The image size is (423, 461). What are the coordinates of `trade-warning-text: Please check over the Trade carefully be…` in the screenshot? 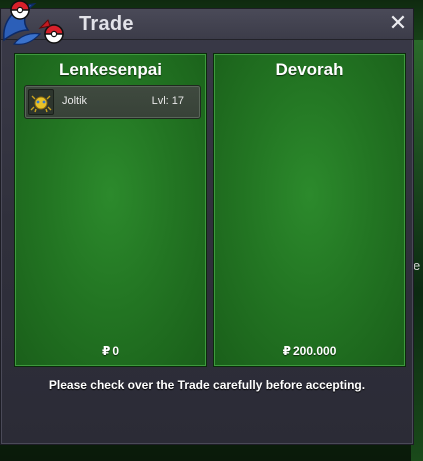 It's located at (207, 385).